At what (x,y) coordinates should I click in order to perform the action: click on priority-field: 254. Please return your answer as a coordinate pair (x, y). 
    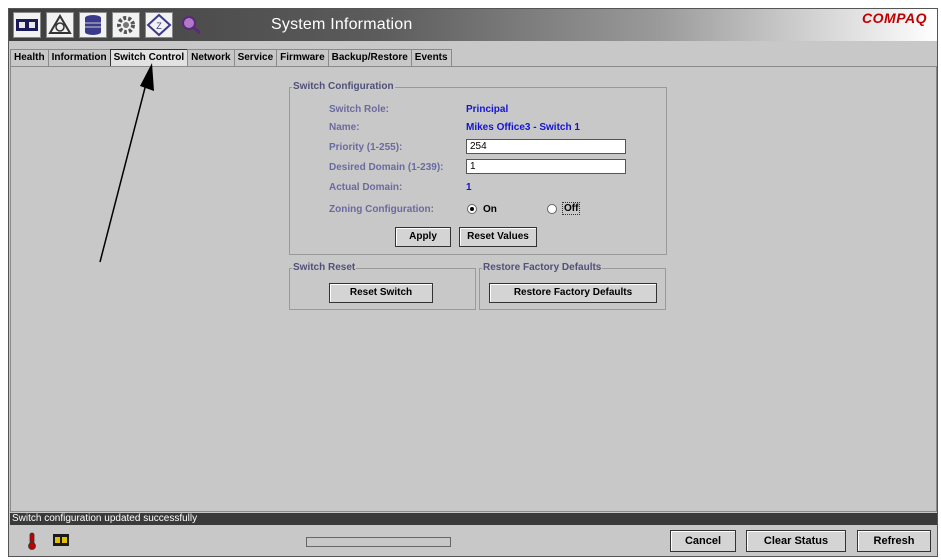
    Looking at the image, I should click on (546, 146).